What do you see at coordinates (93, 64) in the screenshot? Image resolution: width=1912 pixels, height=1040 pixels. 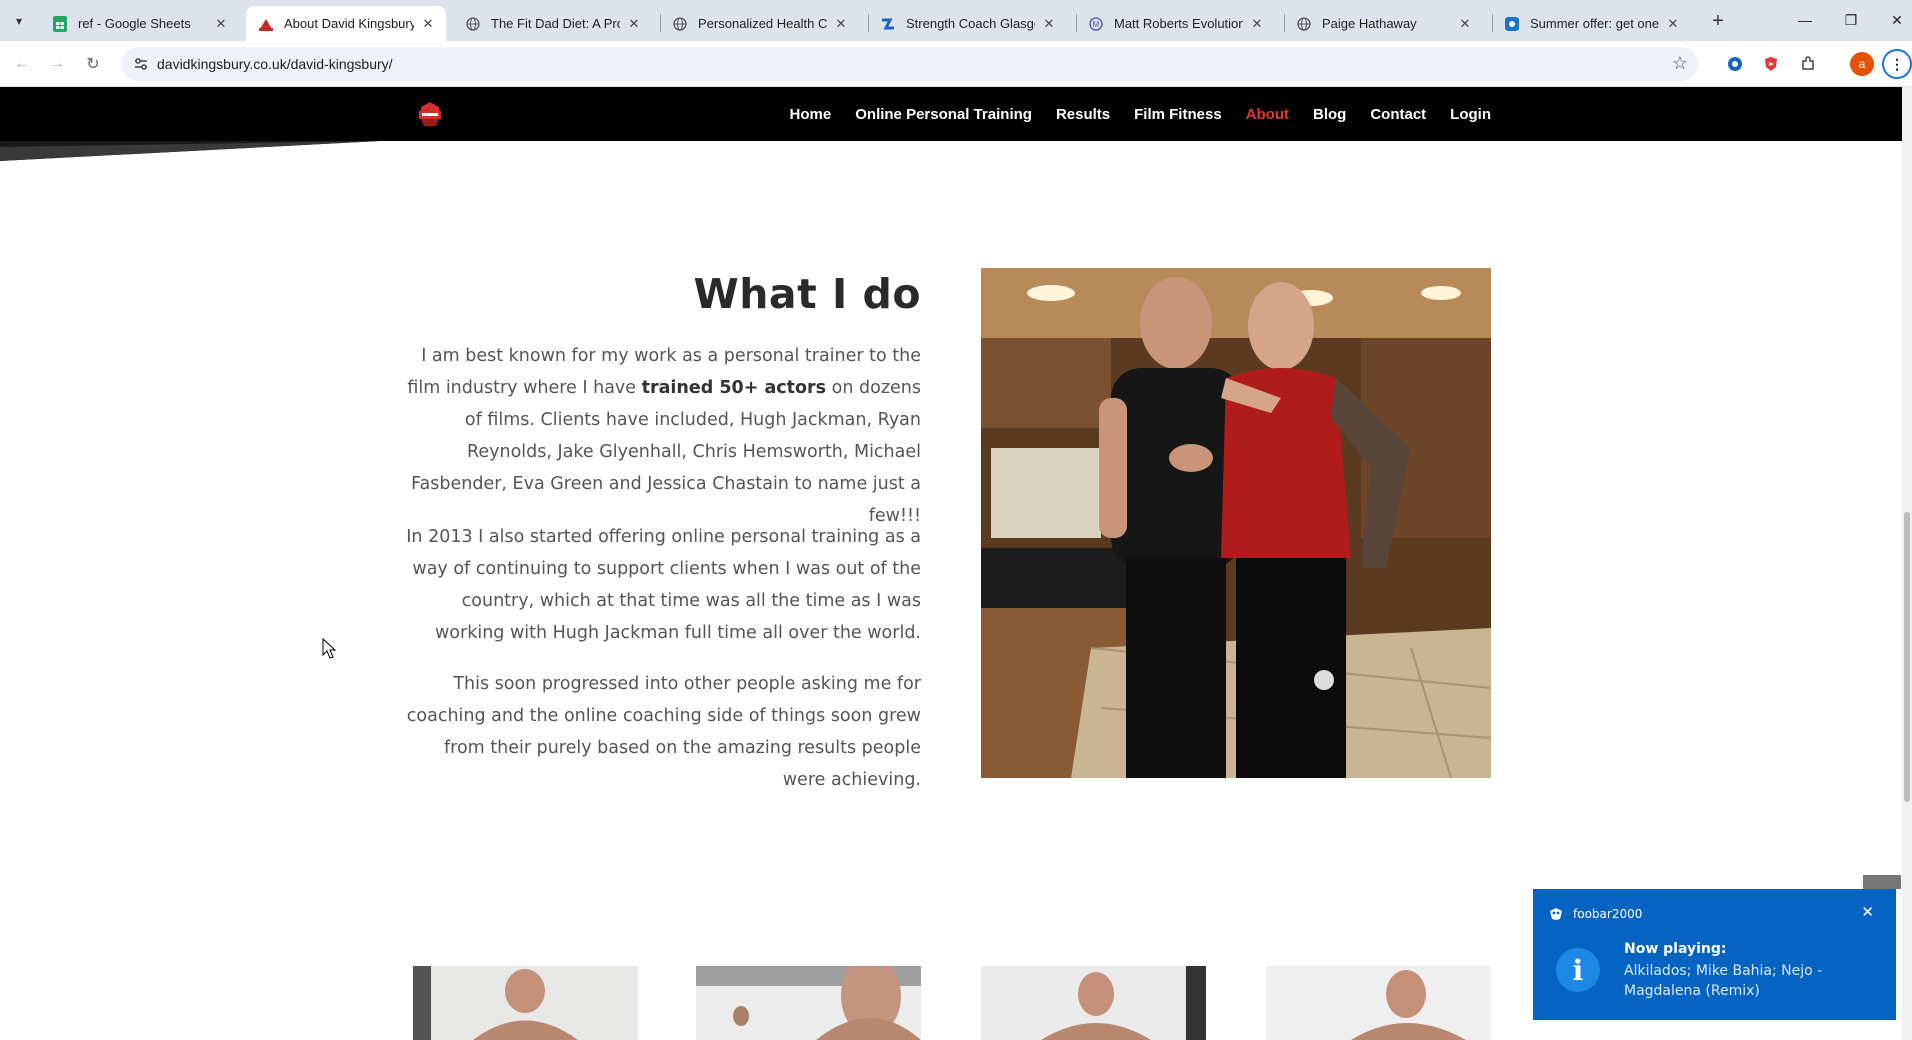 I see `reload-icon: ↻` at bounding box center [93, 64].